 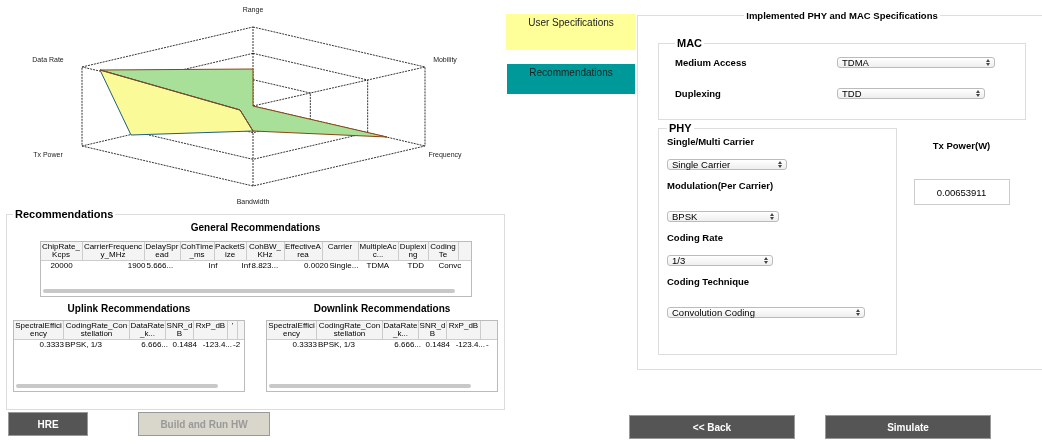 I want to click on column-header: CohTime_ms, so click(x=197, y=251).